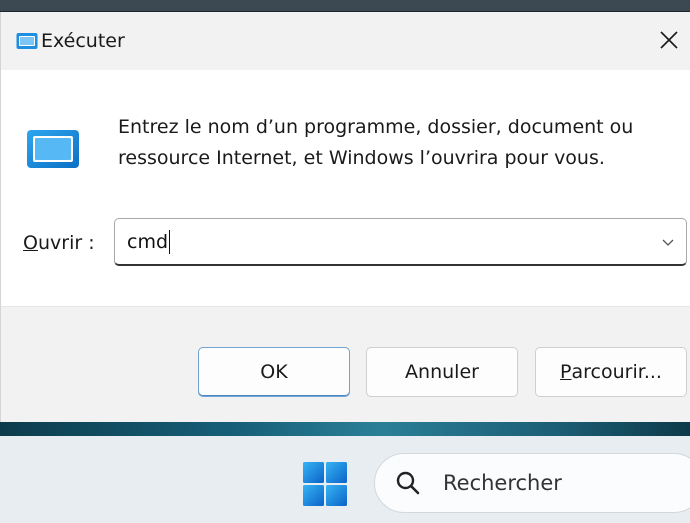  Describe the element at coordinates (148, 241) in the screenshot. I see `open-input-value: cmd` at that location.